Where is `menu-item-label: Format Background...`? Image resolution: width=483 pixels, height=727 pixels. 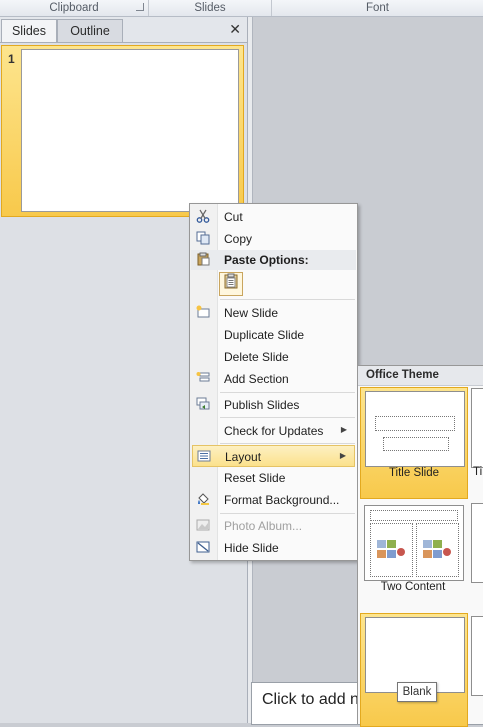
menu-item-label: Format Background... is located at coordinates (282, 500).